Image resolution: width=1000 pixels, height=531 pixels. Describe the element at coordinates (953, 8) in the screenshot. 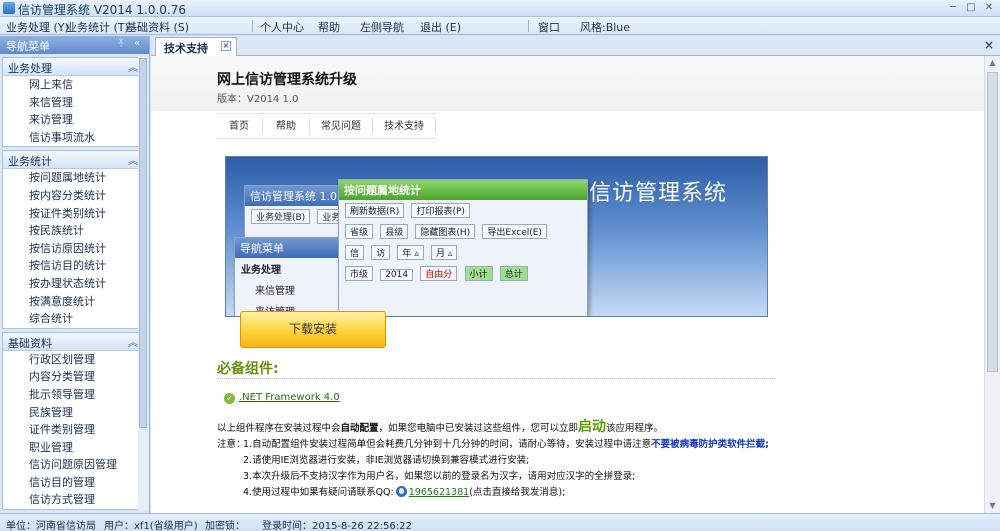

I see `minimize-button: ─` at that location.